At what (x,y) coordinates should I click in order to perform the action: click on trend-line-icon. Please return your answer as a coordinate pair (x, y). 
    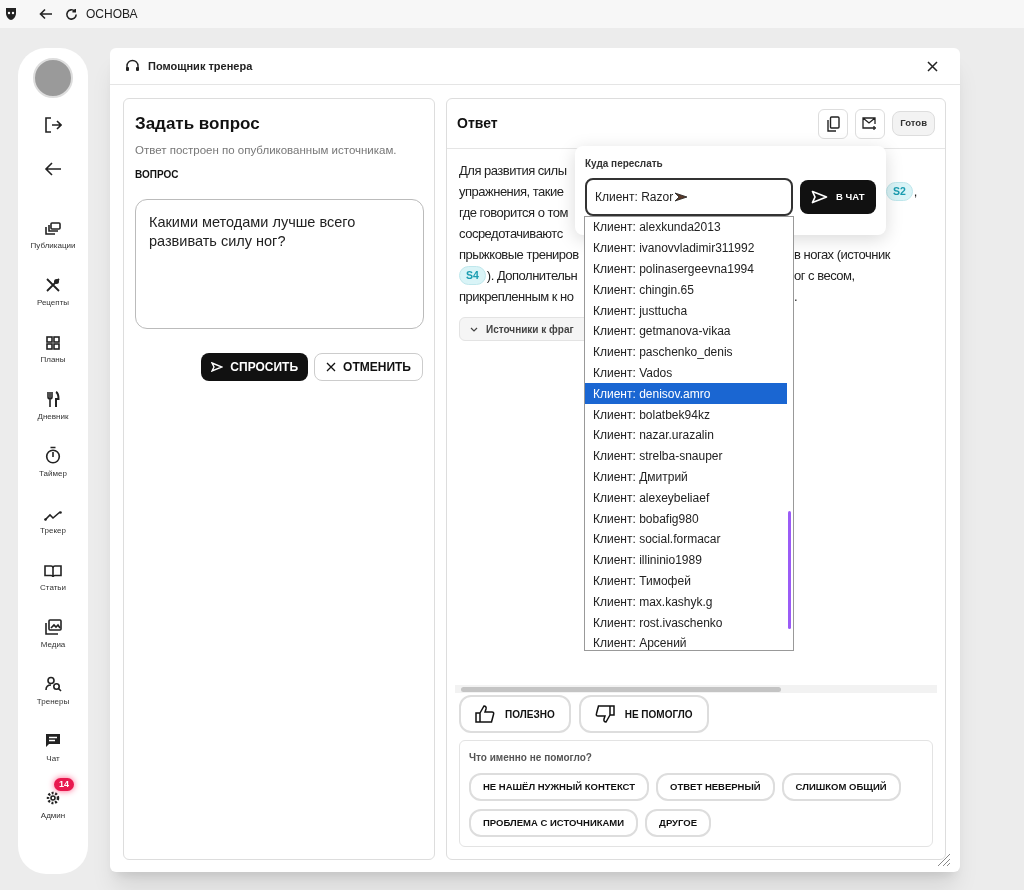
    Looking at the image, I should click on (53, 516).